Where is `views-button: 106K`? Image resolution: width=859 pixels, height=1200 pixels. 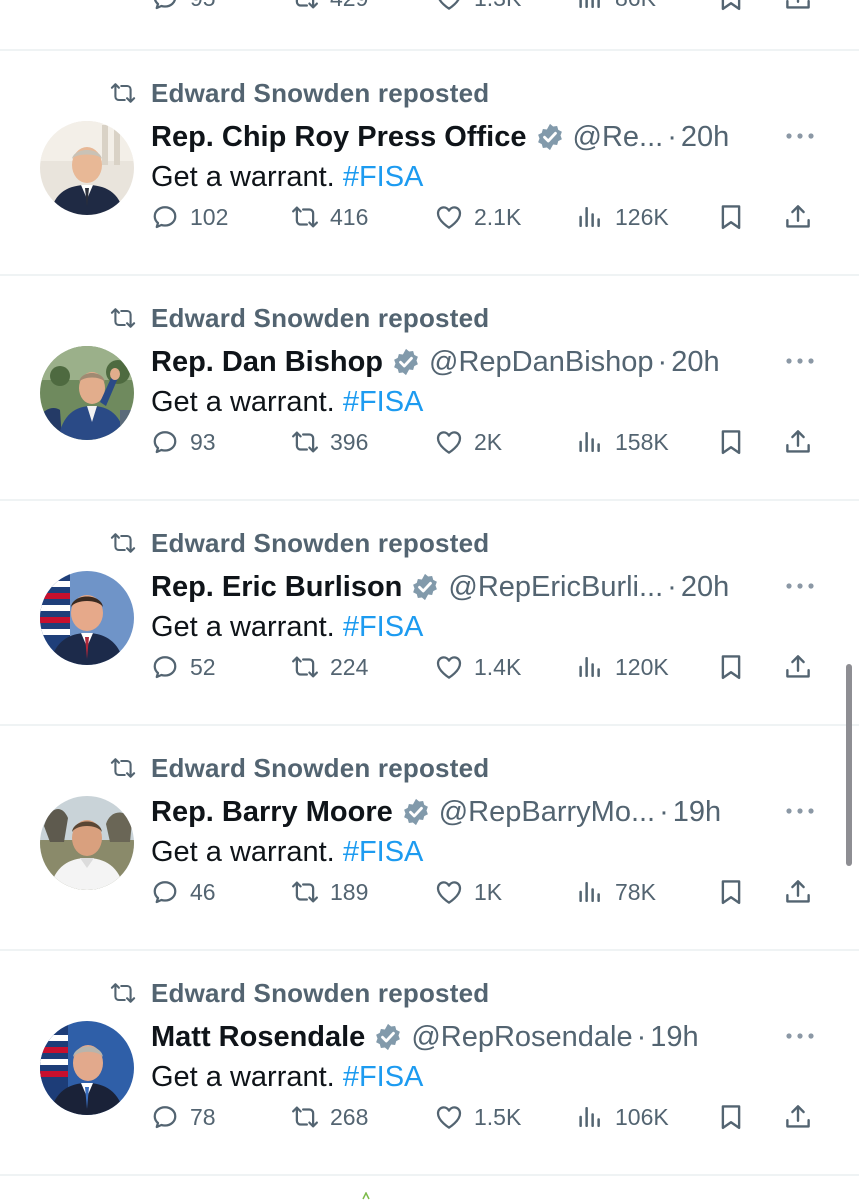
views-button: 106K is located at coordinates (622, 1117).